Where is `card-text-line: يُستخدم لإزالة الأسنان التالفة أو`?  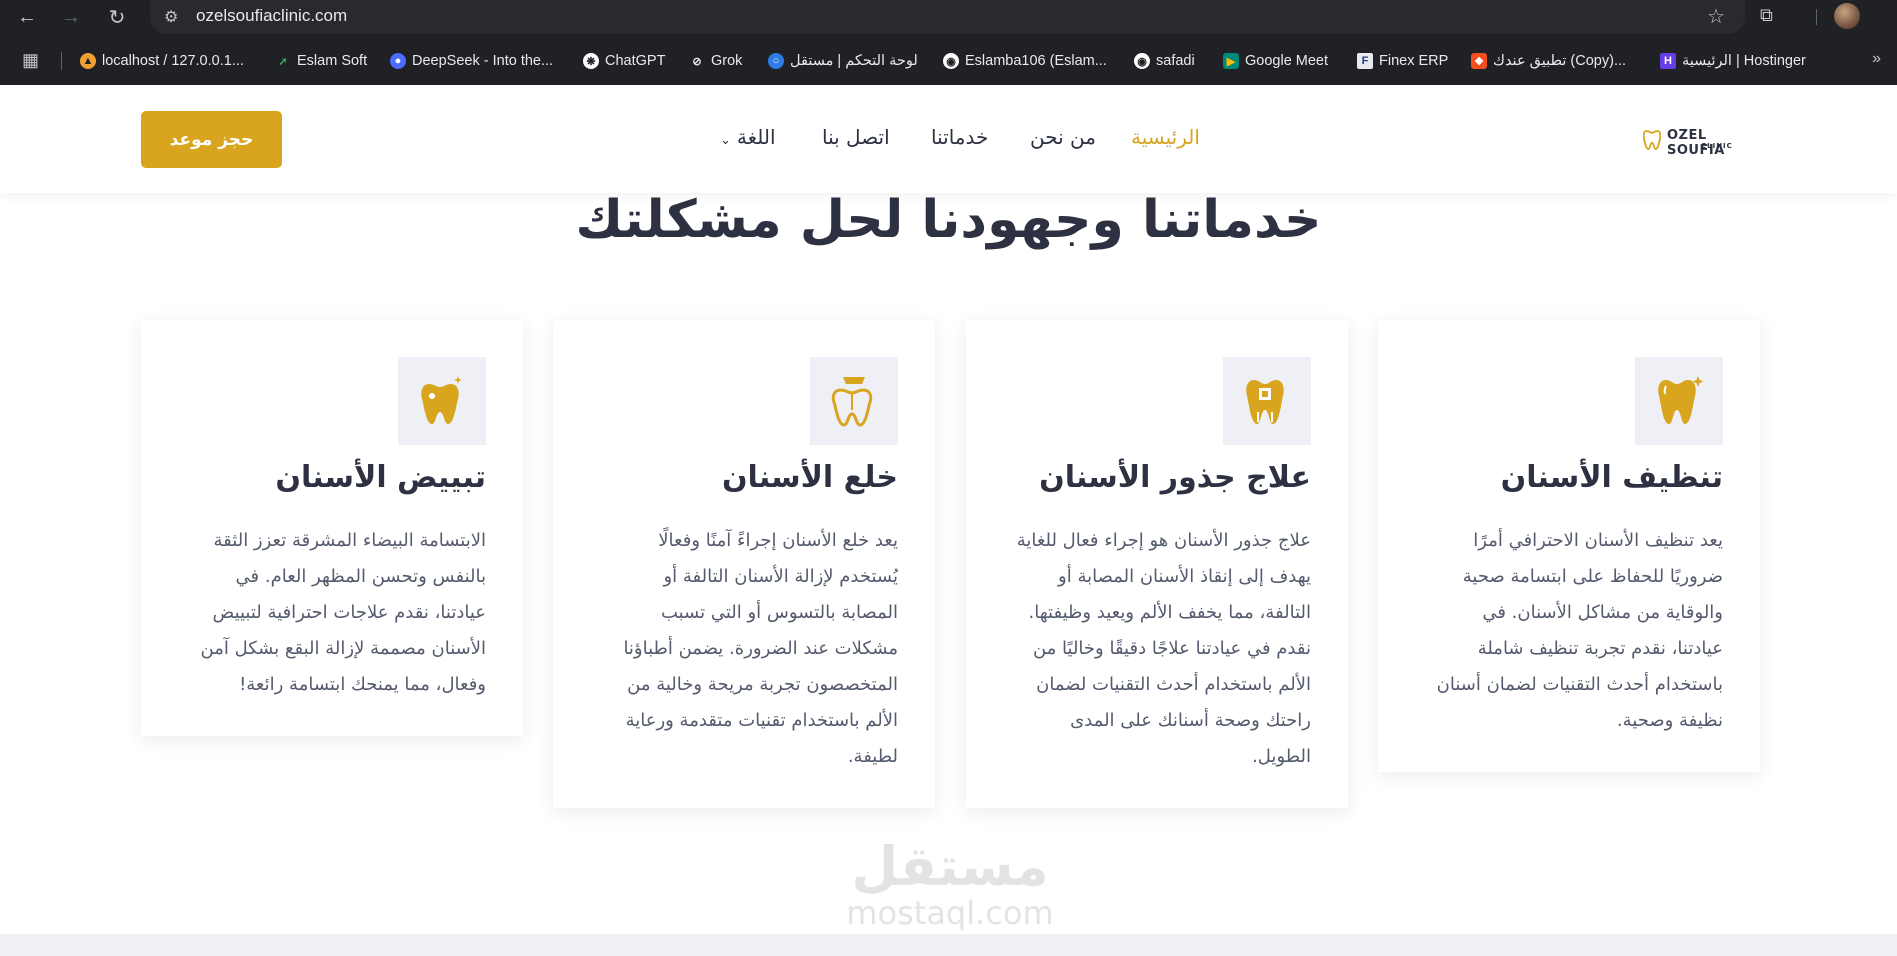 card-text-line: يُستخدم لإزالة الأسنان التالفة أو is located at coordinates (780, 576).